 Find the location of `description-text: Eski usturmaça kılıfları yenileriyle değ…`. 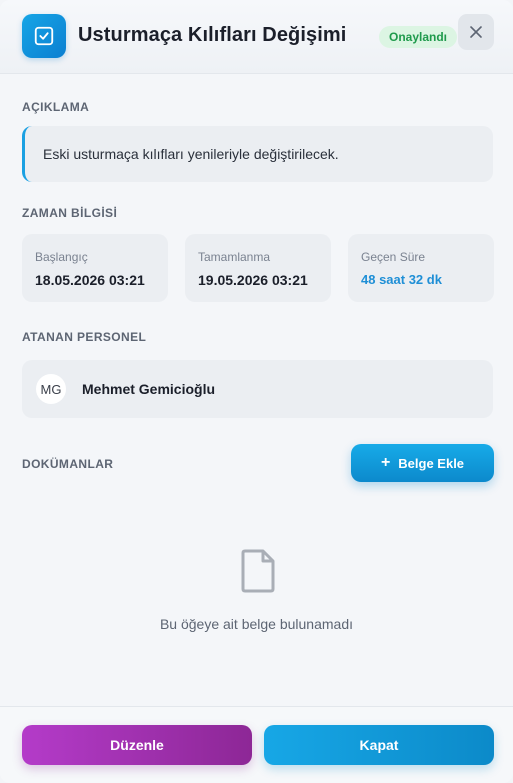

description-text: Eski usturmaça kılıfları yenileriyle değ… is located at coordinates (191, 154).